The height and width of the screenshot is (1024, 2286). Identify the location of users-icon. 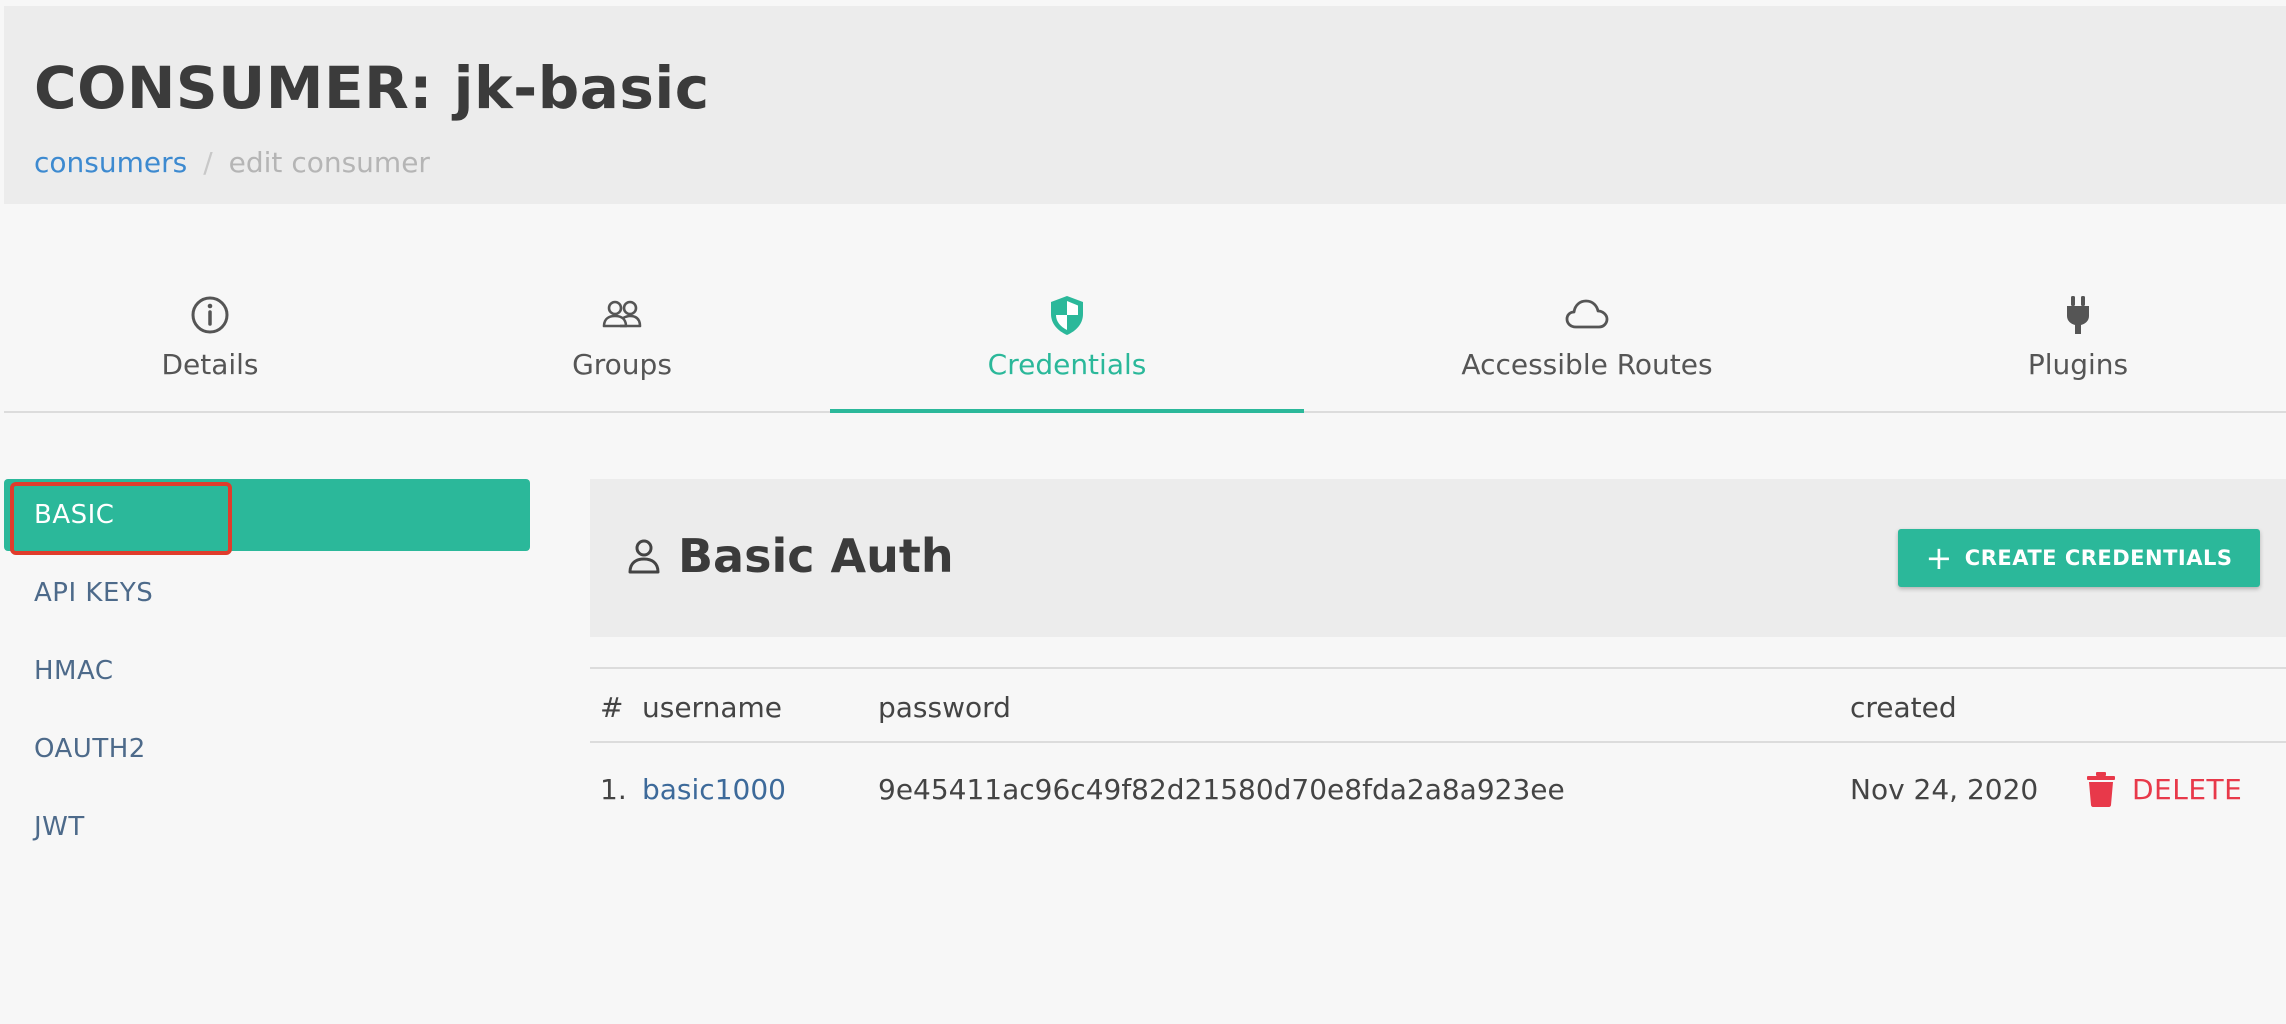
(622, 314).